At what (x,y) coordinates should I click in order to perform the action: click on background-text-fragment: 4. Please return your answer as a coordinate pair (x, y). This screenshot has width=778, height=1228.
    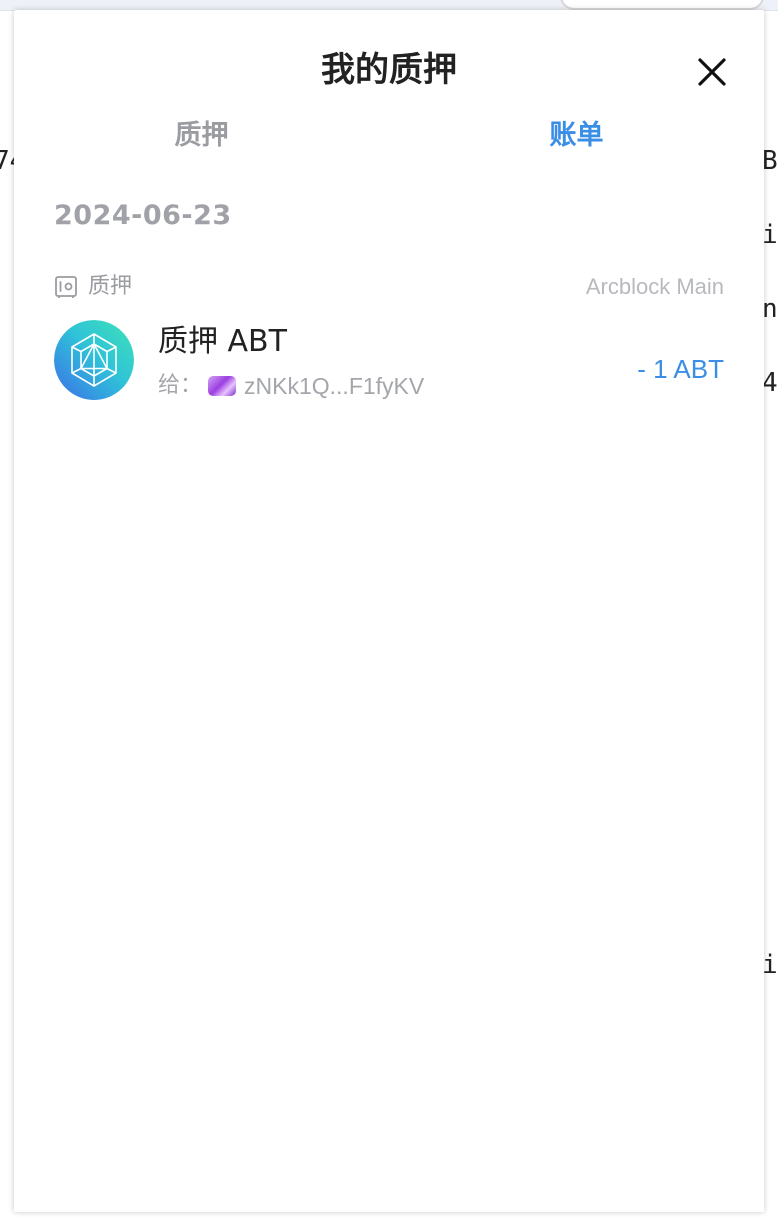
    Looking at the image, I should click on (770, 383).